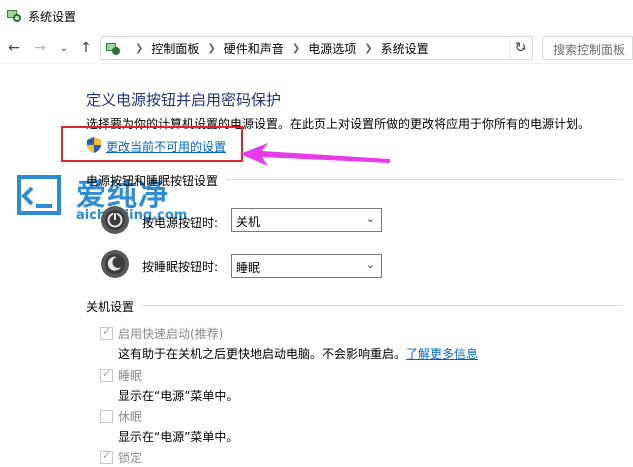 Image resolution: width=633 pixels, height=467 pixels. I want to click on sleep-button-action-value: 睡眠, so click(248, 268).